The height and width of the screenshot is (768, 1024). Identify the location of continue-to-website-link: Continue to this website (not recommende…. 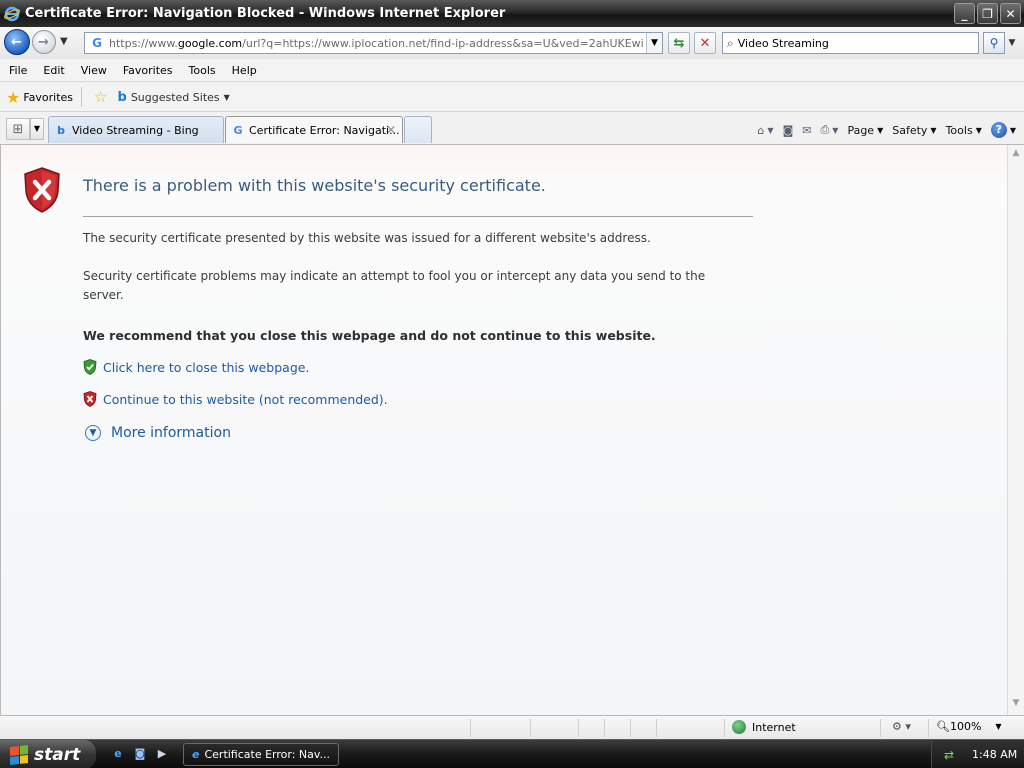
(235, 399).